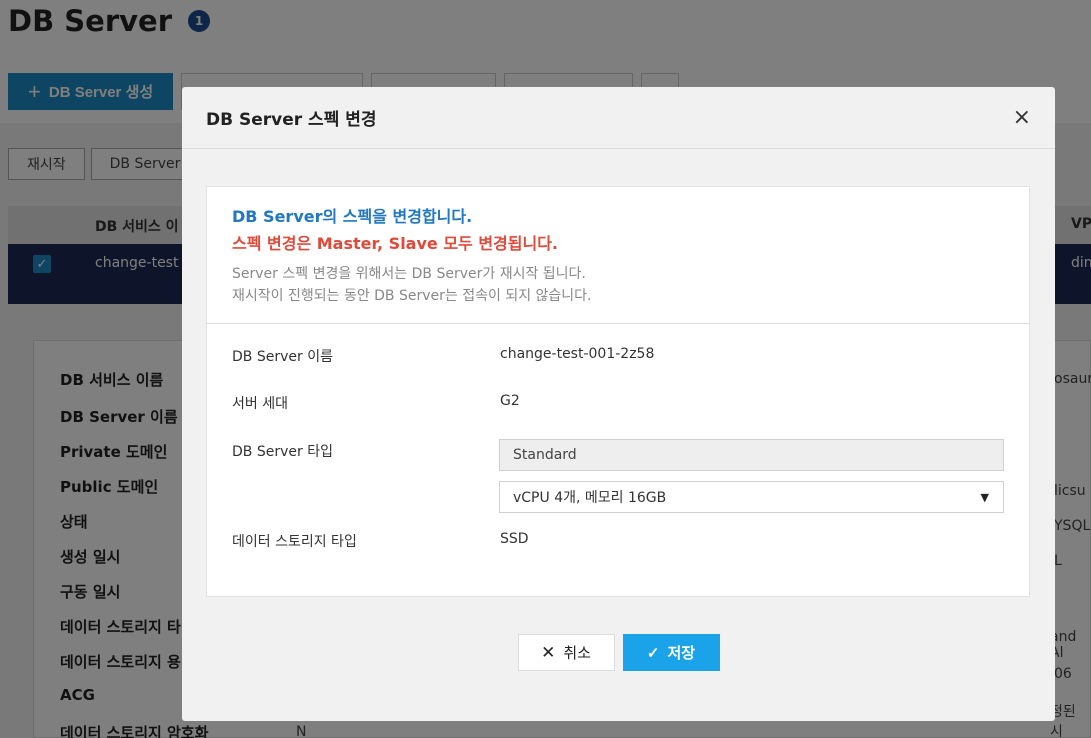 The width and height of the screenshot is (1091, 738). Describe the element at coordinates (352, 216) in the screenshot. I see `notice-info: DB Server의 스펙을 변경합니다.` at that location.